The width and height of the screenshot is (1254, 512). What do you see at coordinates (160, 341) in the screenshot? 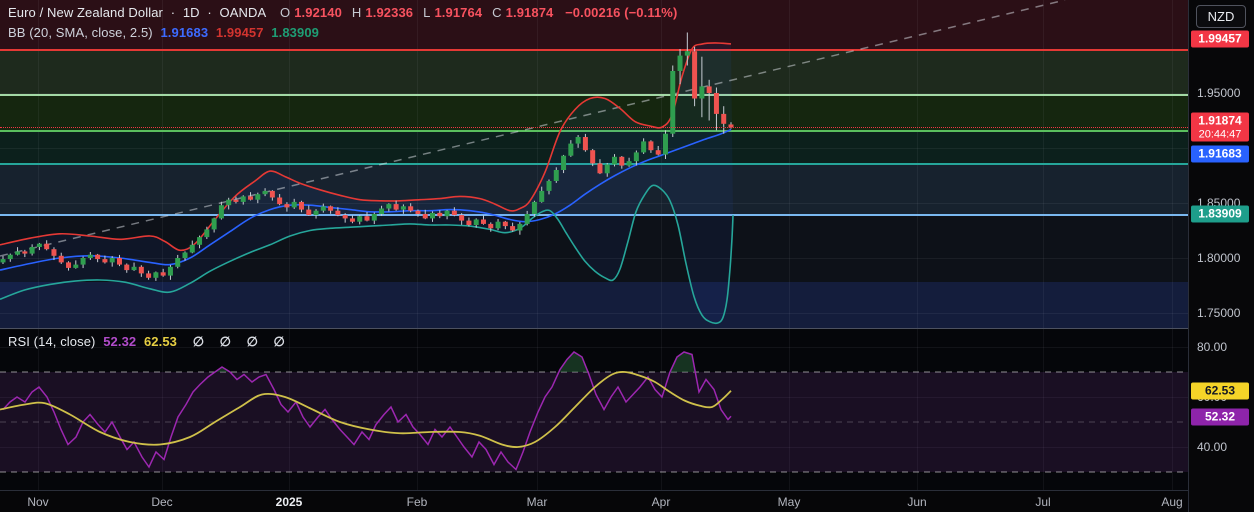
I see `rsi-ma-value: 62.53` at bounding box center [160, 341].